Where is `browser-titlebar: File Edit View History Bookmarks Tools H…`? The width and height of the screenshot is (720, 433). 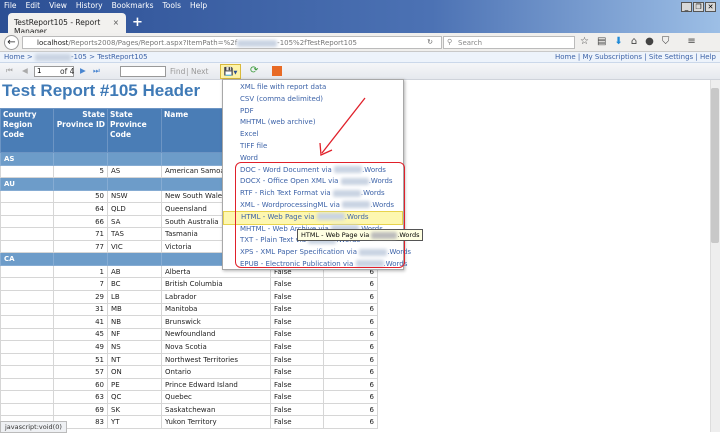 browser-titlebar: File Edit View History Bookmarks Tools H… is located at coordinates (360, 18).